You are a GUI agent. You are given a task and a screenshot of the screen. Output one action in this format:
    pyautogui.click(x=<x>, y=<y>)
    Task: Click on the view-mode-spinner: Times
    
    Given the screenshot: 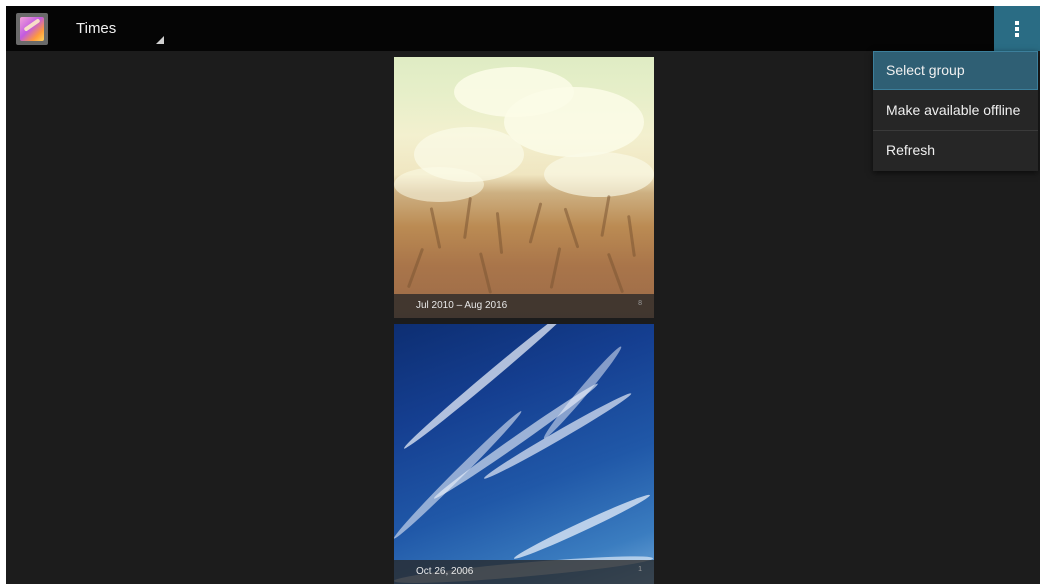 What is the action you would take?
    pyautogui.click(x=118, y=28)
    